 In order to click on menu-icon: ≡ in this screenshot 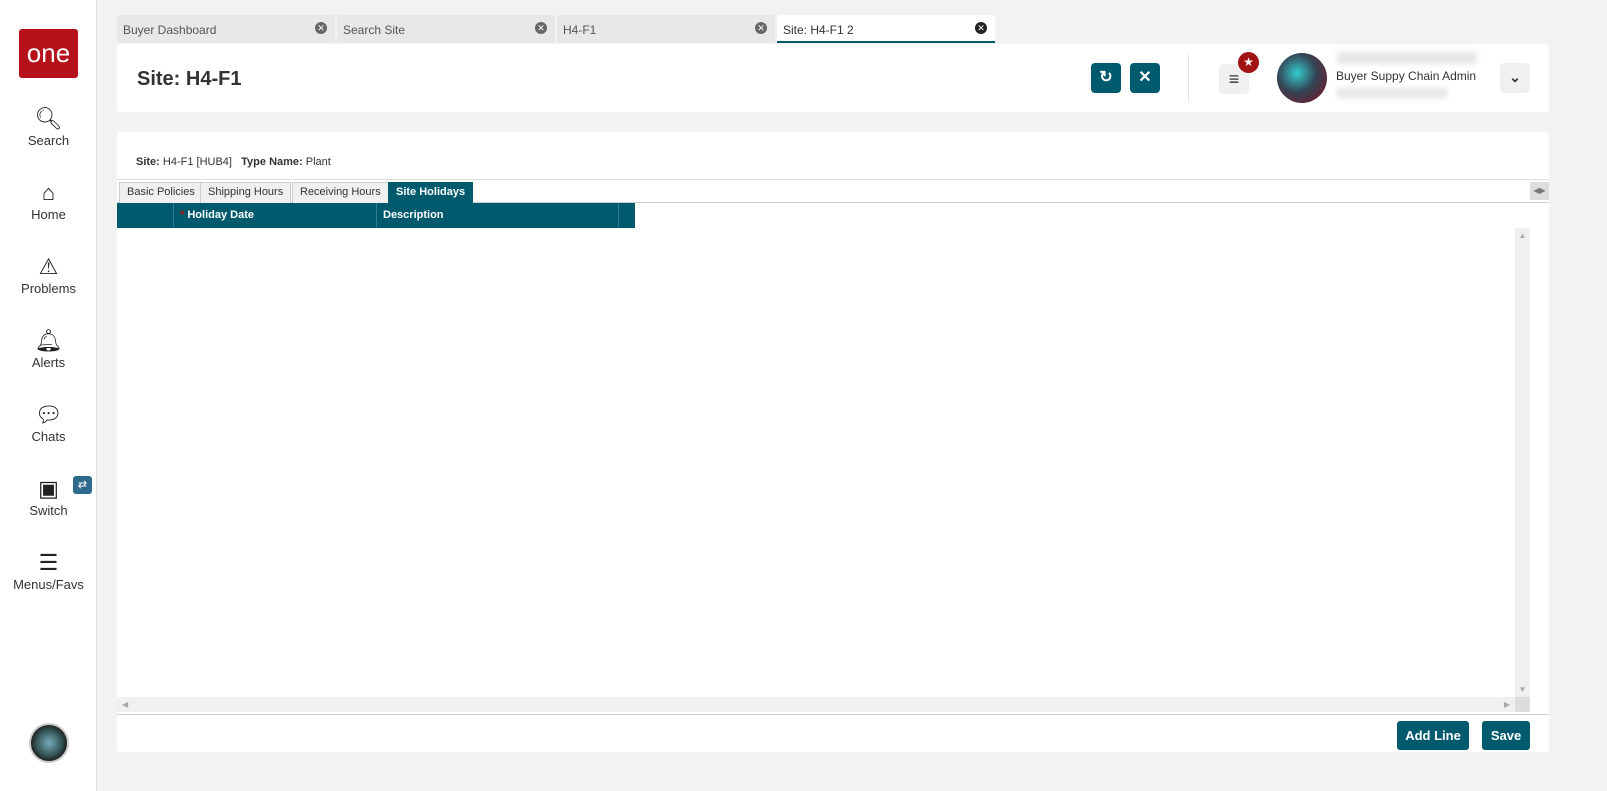, I will do `click(1234, 79)`.